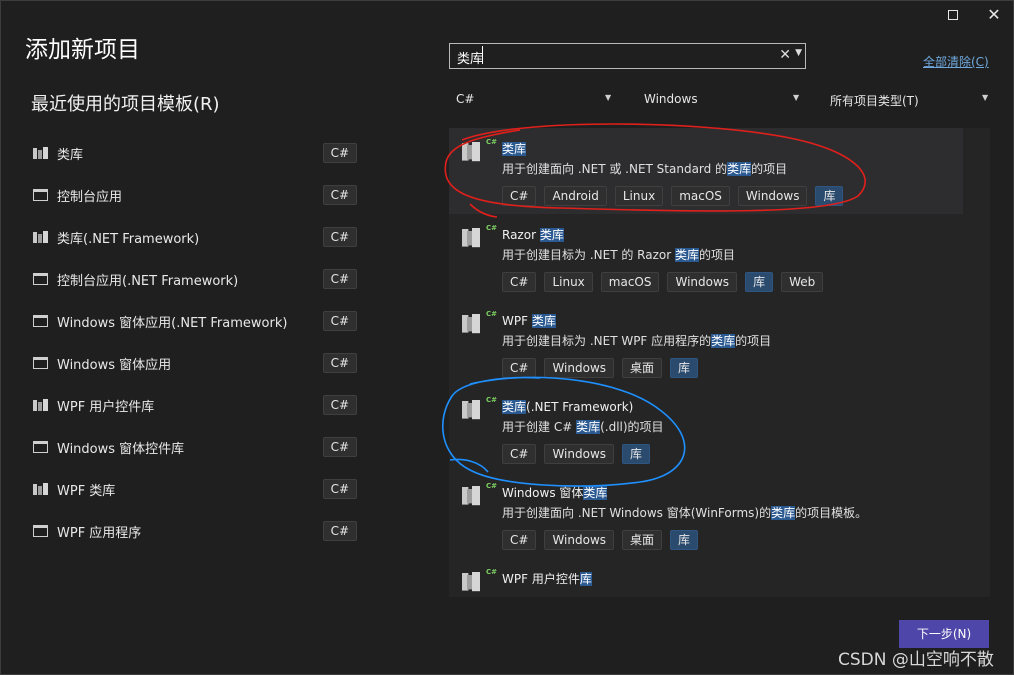 The height and width of the screenshot is (675, 1014). What do you see at coordinates (106, 407) in the screenshot?
I see `recent-template-label: WPF 用户控件库` at bounding box center [106, 407].